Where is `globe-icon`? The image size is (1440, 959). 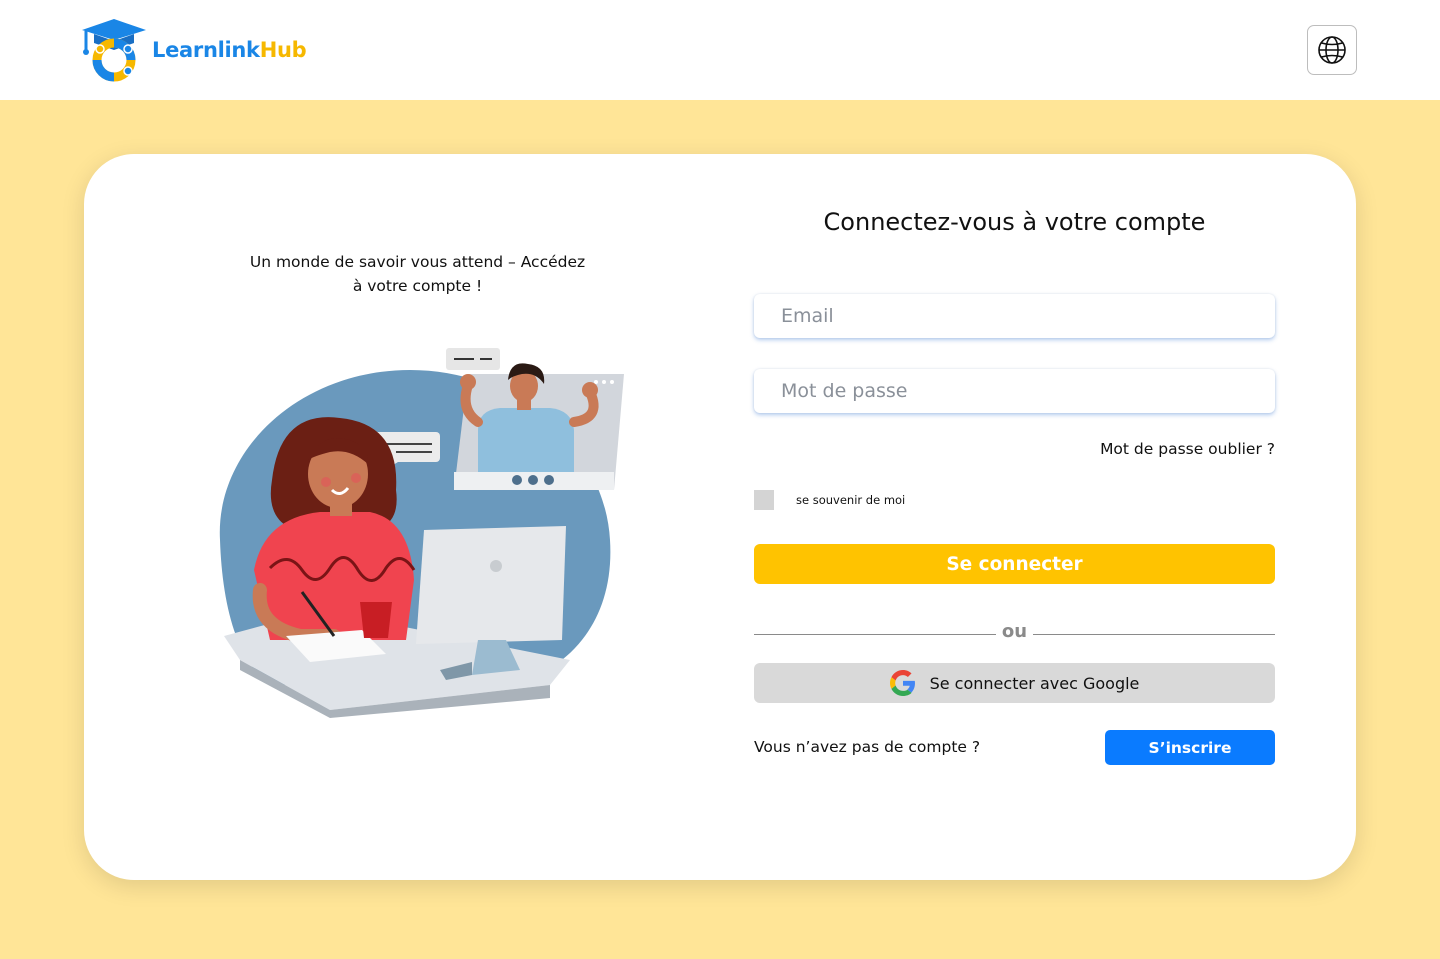 globe-icon is located at coordinates (1332, 50).